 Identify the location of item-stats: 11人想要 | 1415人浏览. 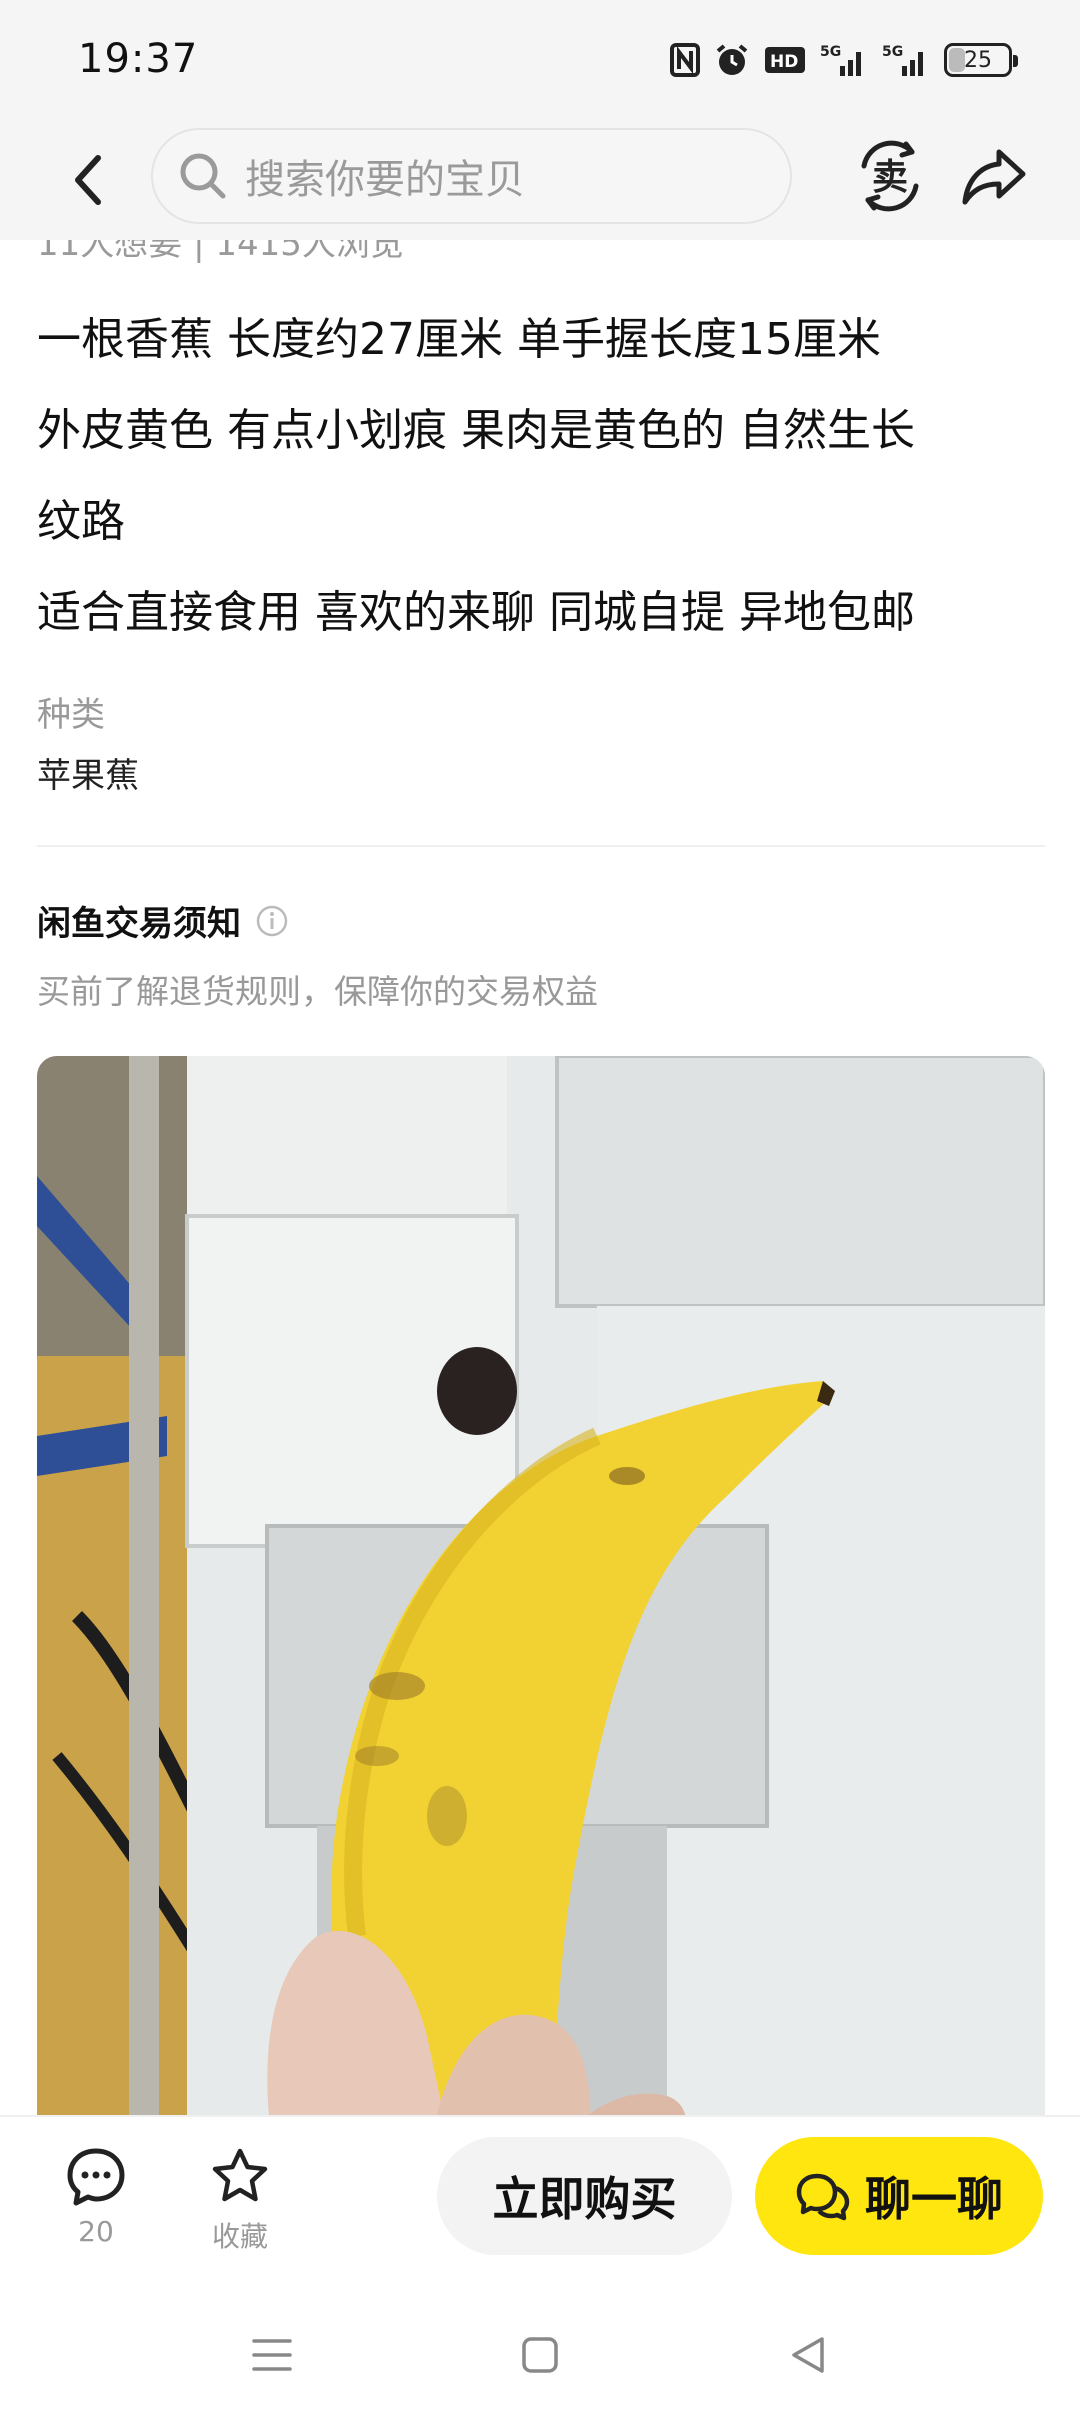
(220, 252).